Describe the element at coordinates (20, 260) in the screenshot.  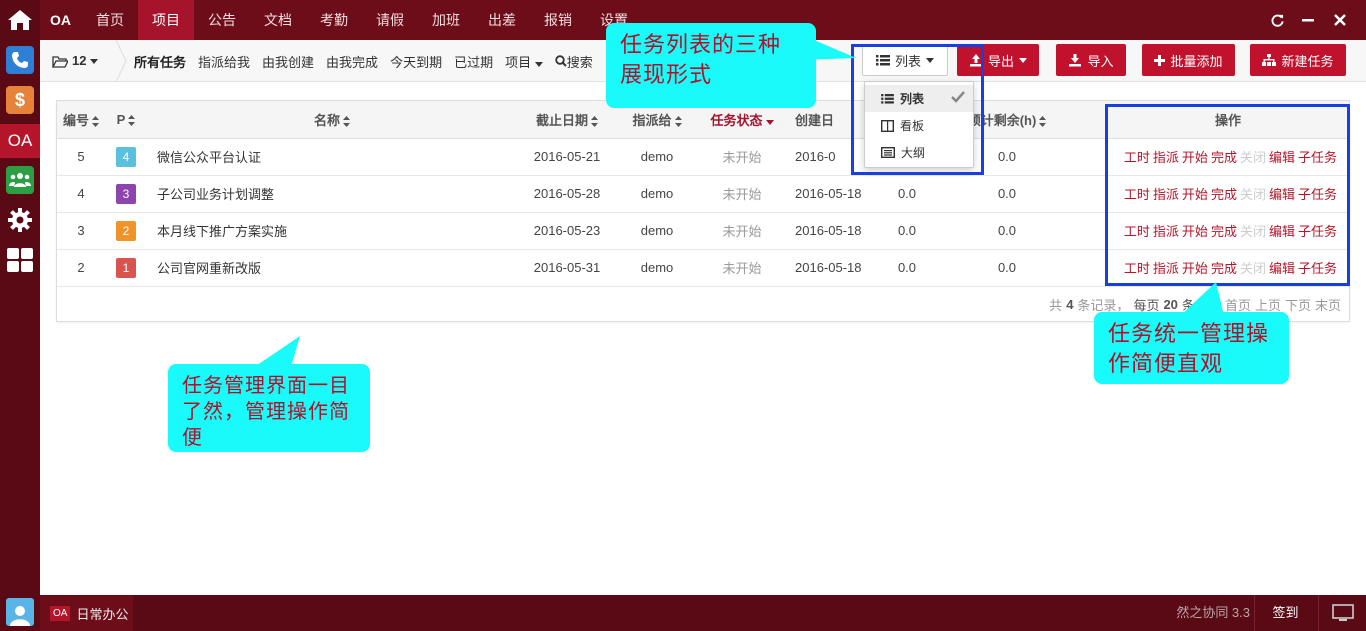
I see `apps-grid-icon` at that location.